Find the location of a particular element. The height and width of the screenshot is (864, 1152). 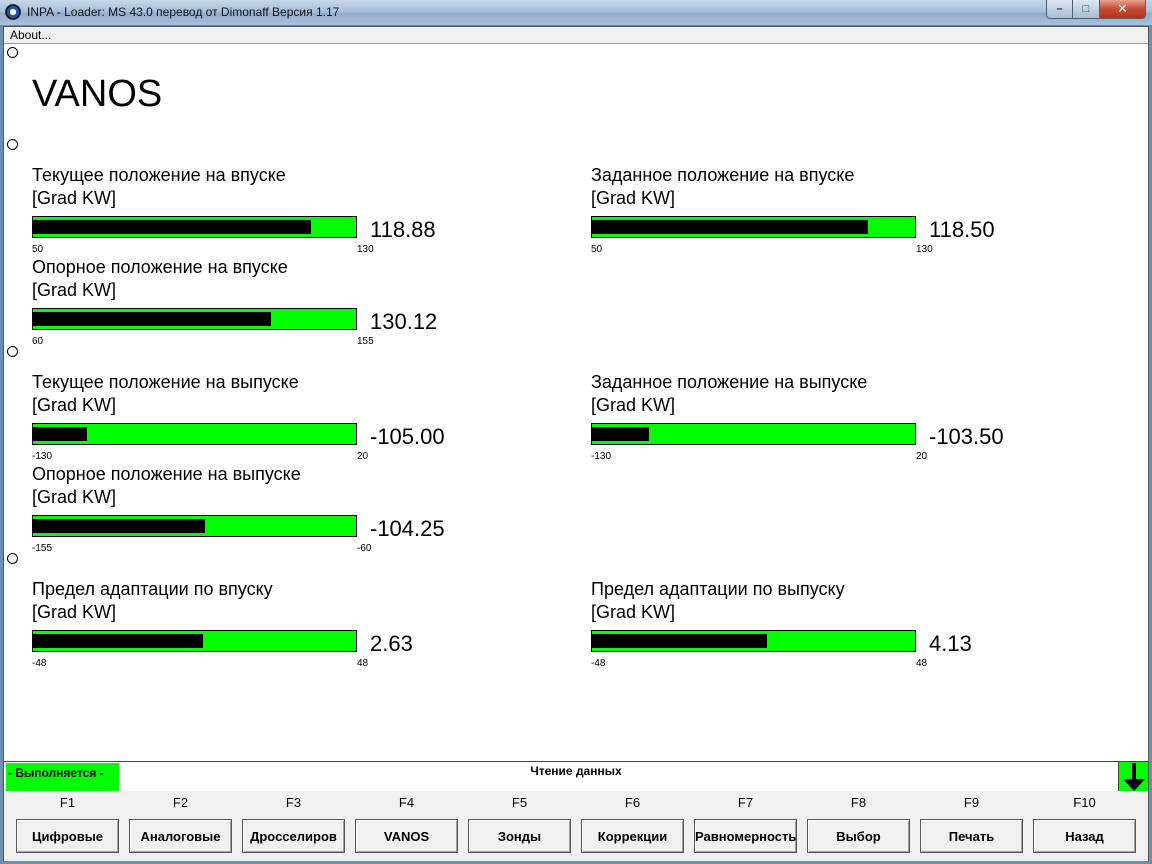

gauge-title: Заданное положение на впуске is located at coordinates (723, 175).